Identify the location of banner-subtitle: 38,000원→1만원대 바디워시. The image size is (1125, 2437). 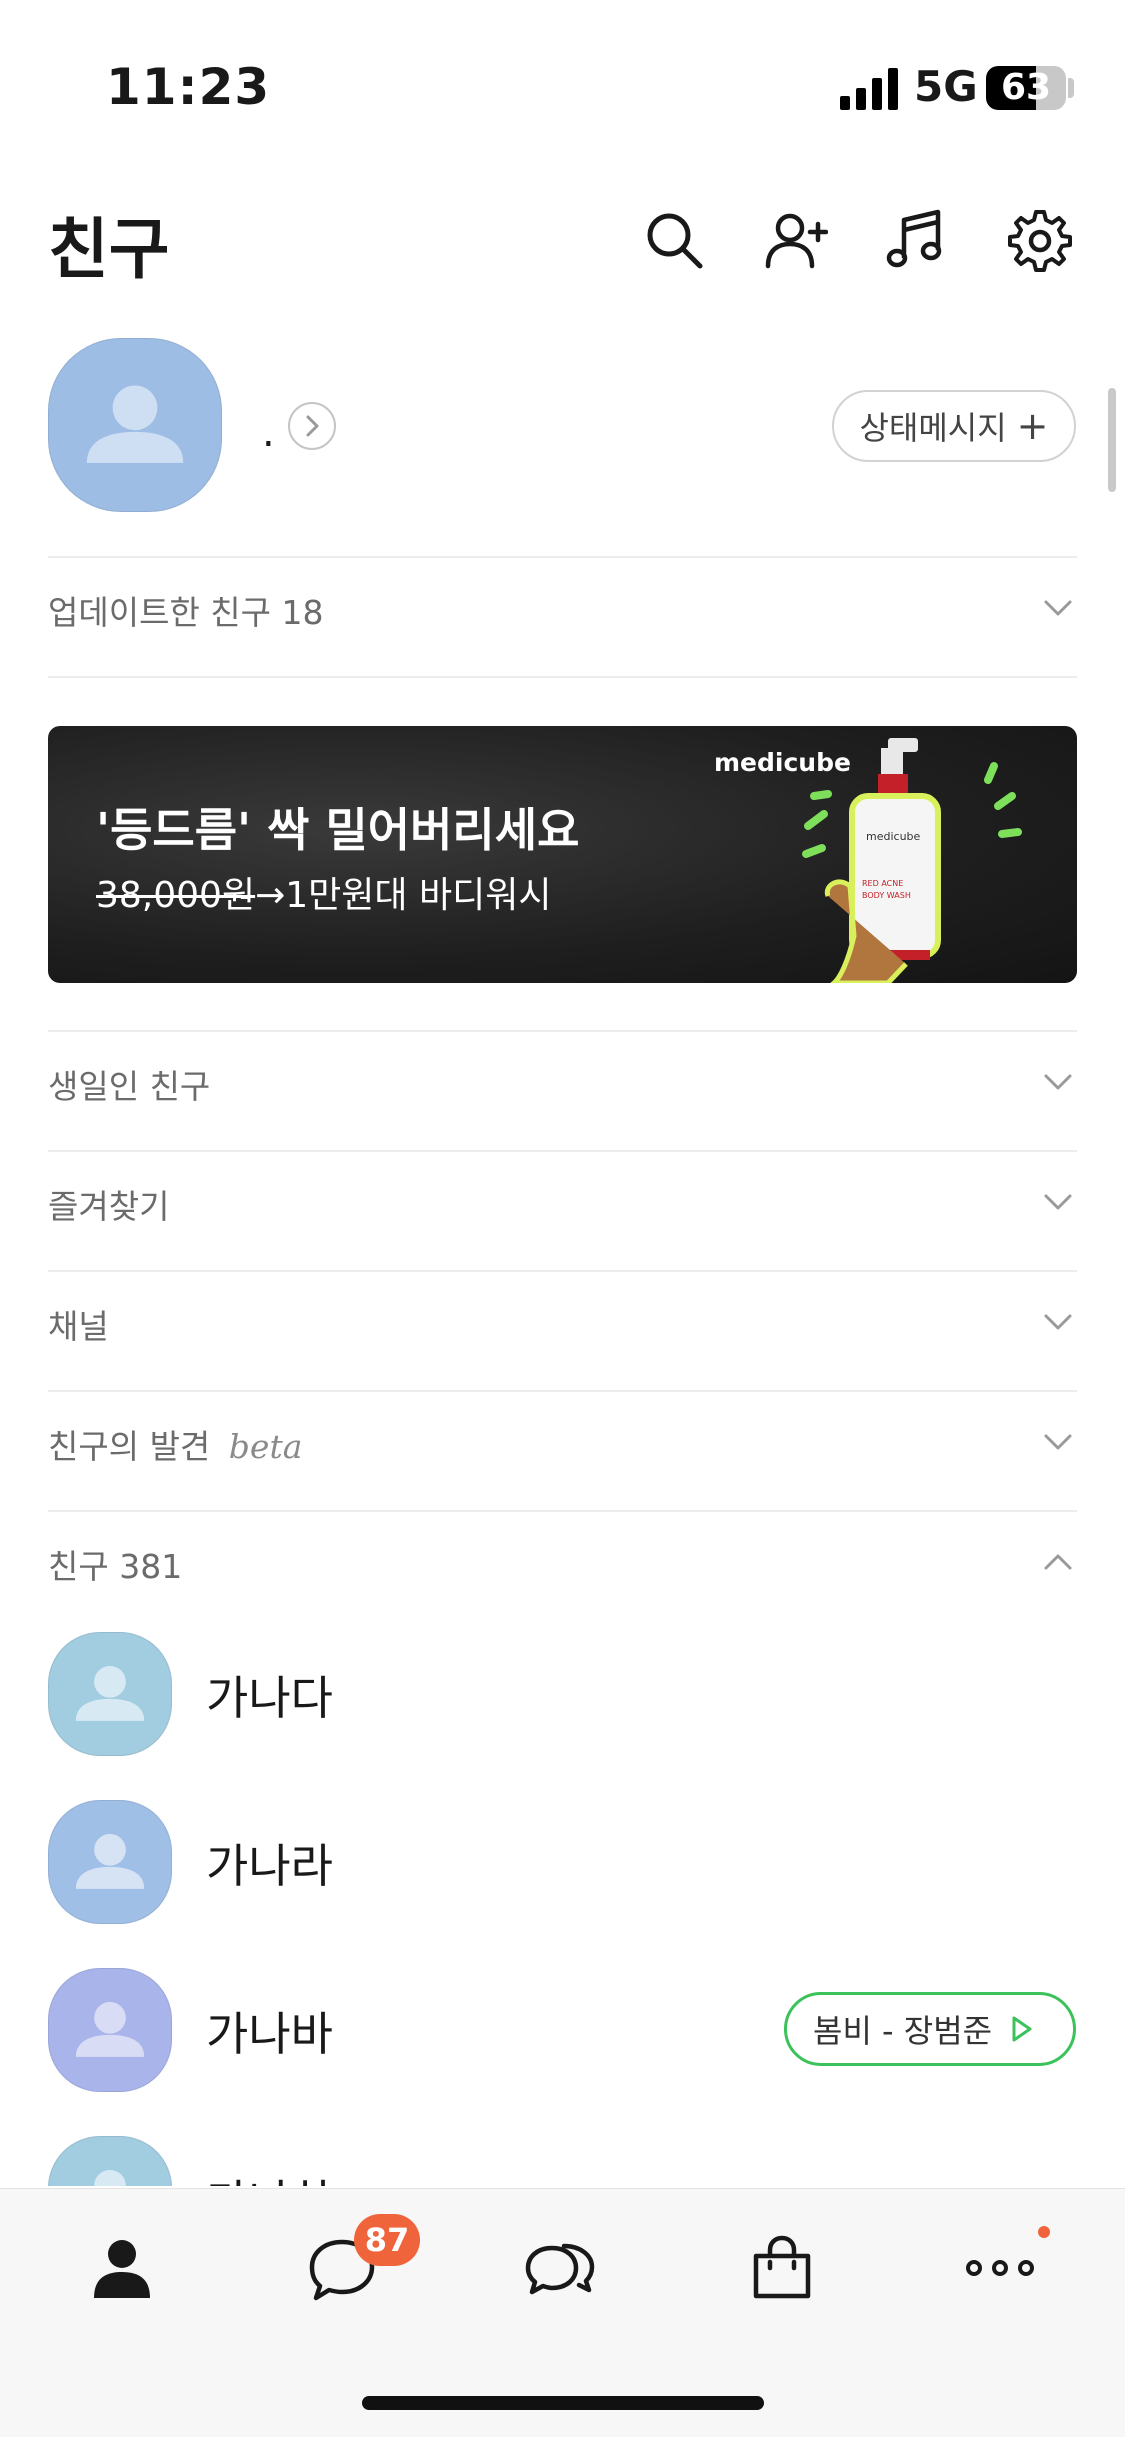
(323, 892).